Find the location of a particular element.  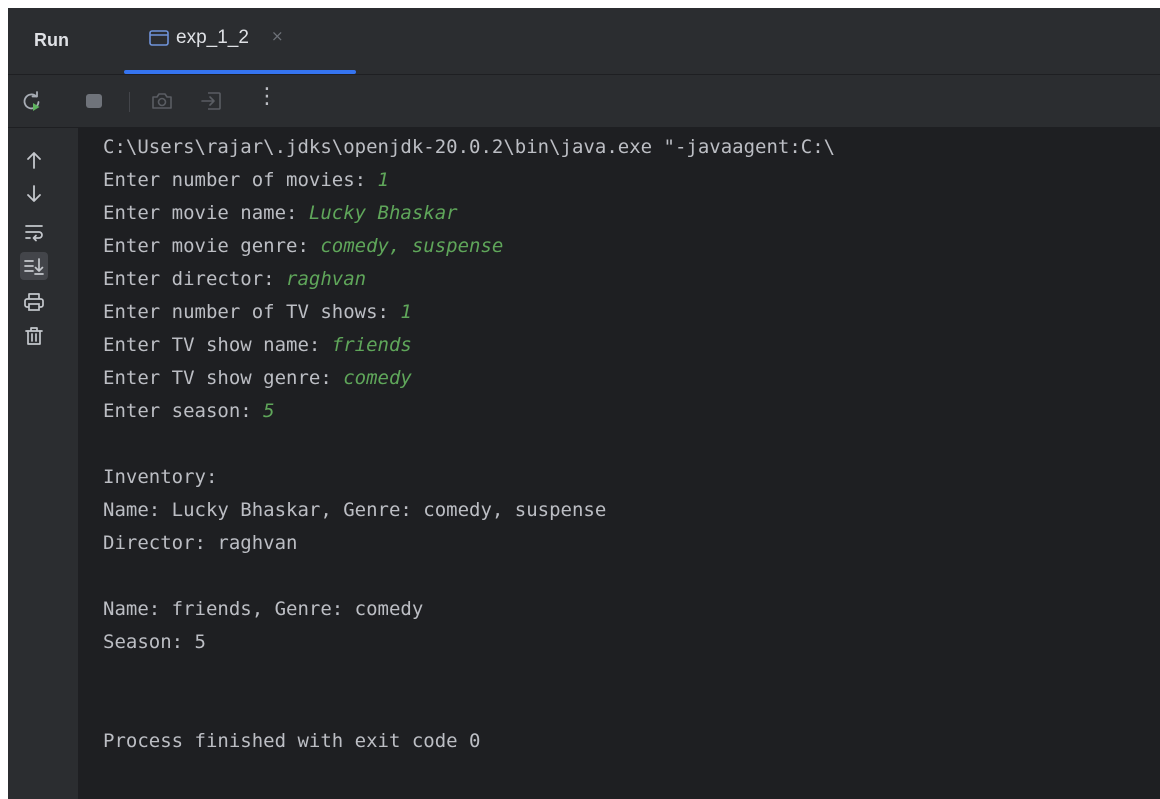

close-icon: × is located at coordinates (277, 36).